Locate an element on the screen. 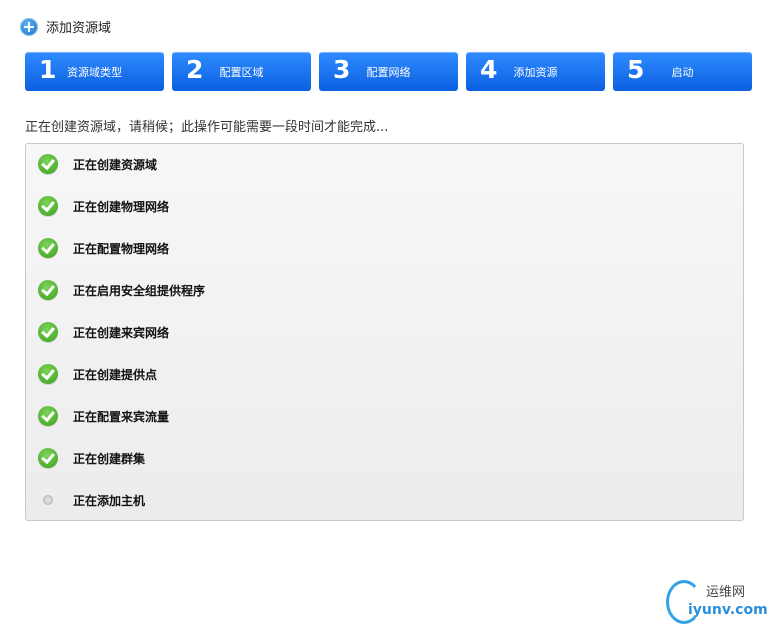 The width and height of the screenshot is (768, 627). task-item: 正在创建提供点 is located at coordinates (97, 374).